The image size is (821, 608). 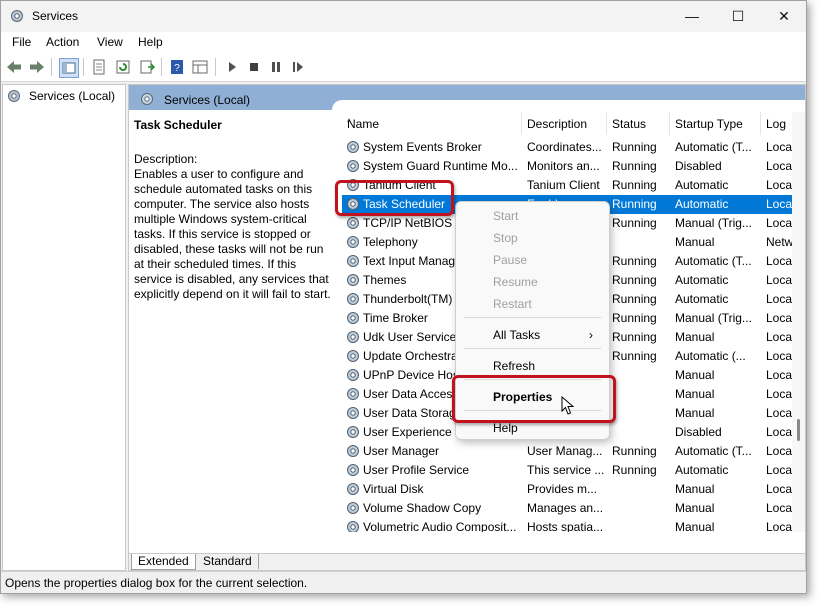 I want to click on help-book-icon: ?, so click(x=177, y=67).